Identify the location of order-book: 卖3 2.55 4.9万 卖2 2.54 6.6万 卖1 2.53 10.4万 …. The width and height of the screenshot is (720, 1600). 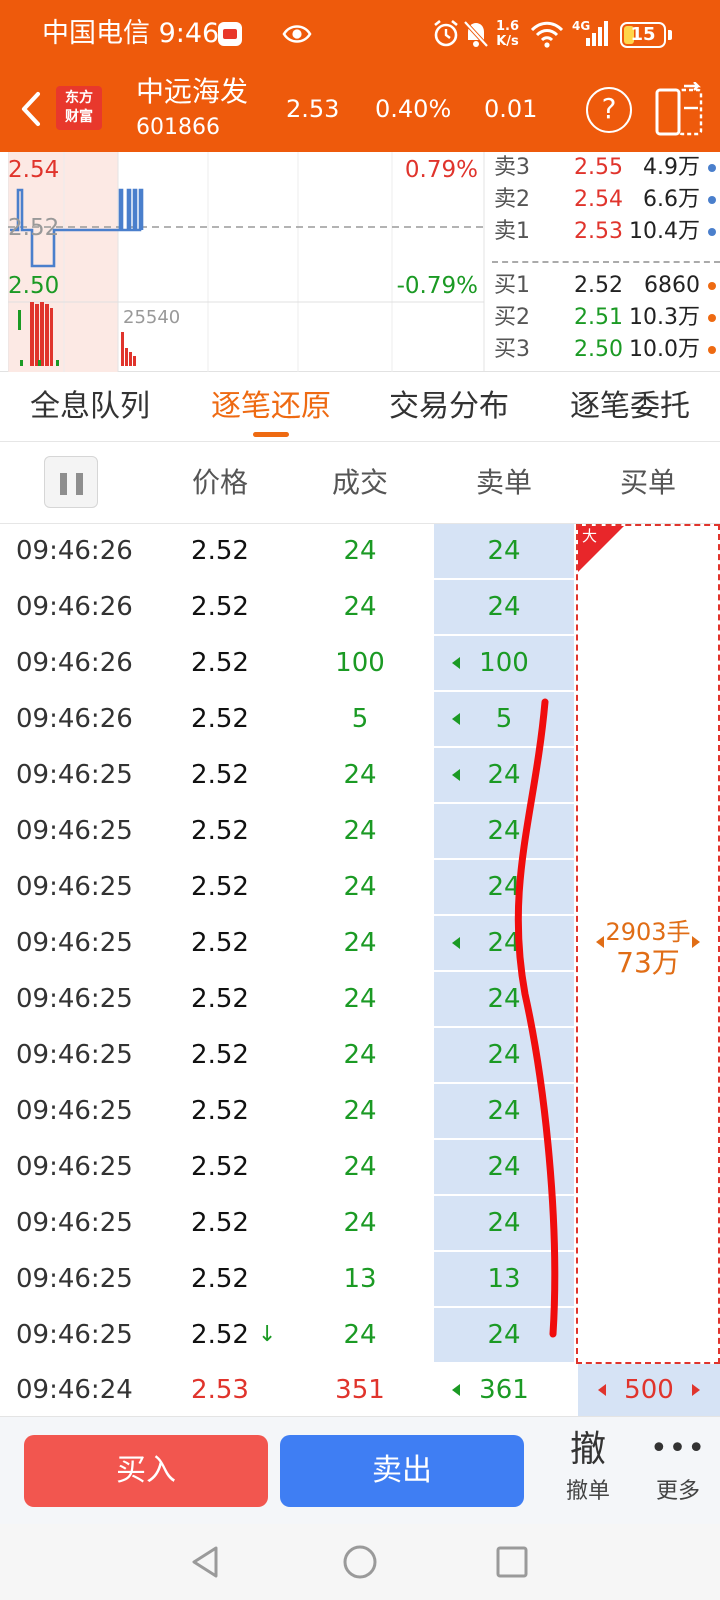
(606, 262).